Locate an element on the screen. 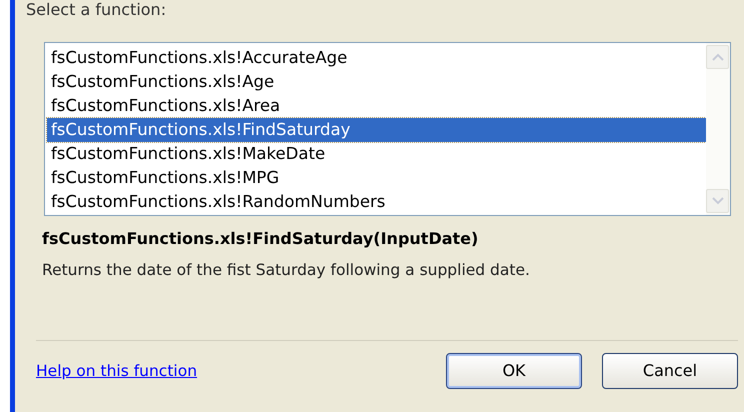 The height and width of the screenshot is (412, 744). chevron-down-icon is located at coordinates (718, 201).